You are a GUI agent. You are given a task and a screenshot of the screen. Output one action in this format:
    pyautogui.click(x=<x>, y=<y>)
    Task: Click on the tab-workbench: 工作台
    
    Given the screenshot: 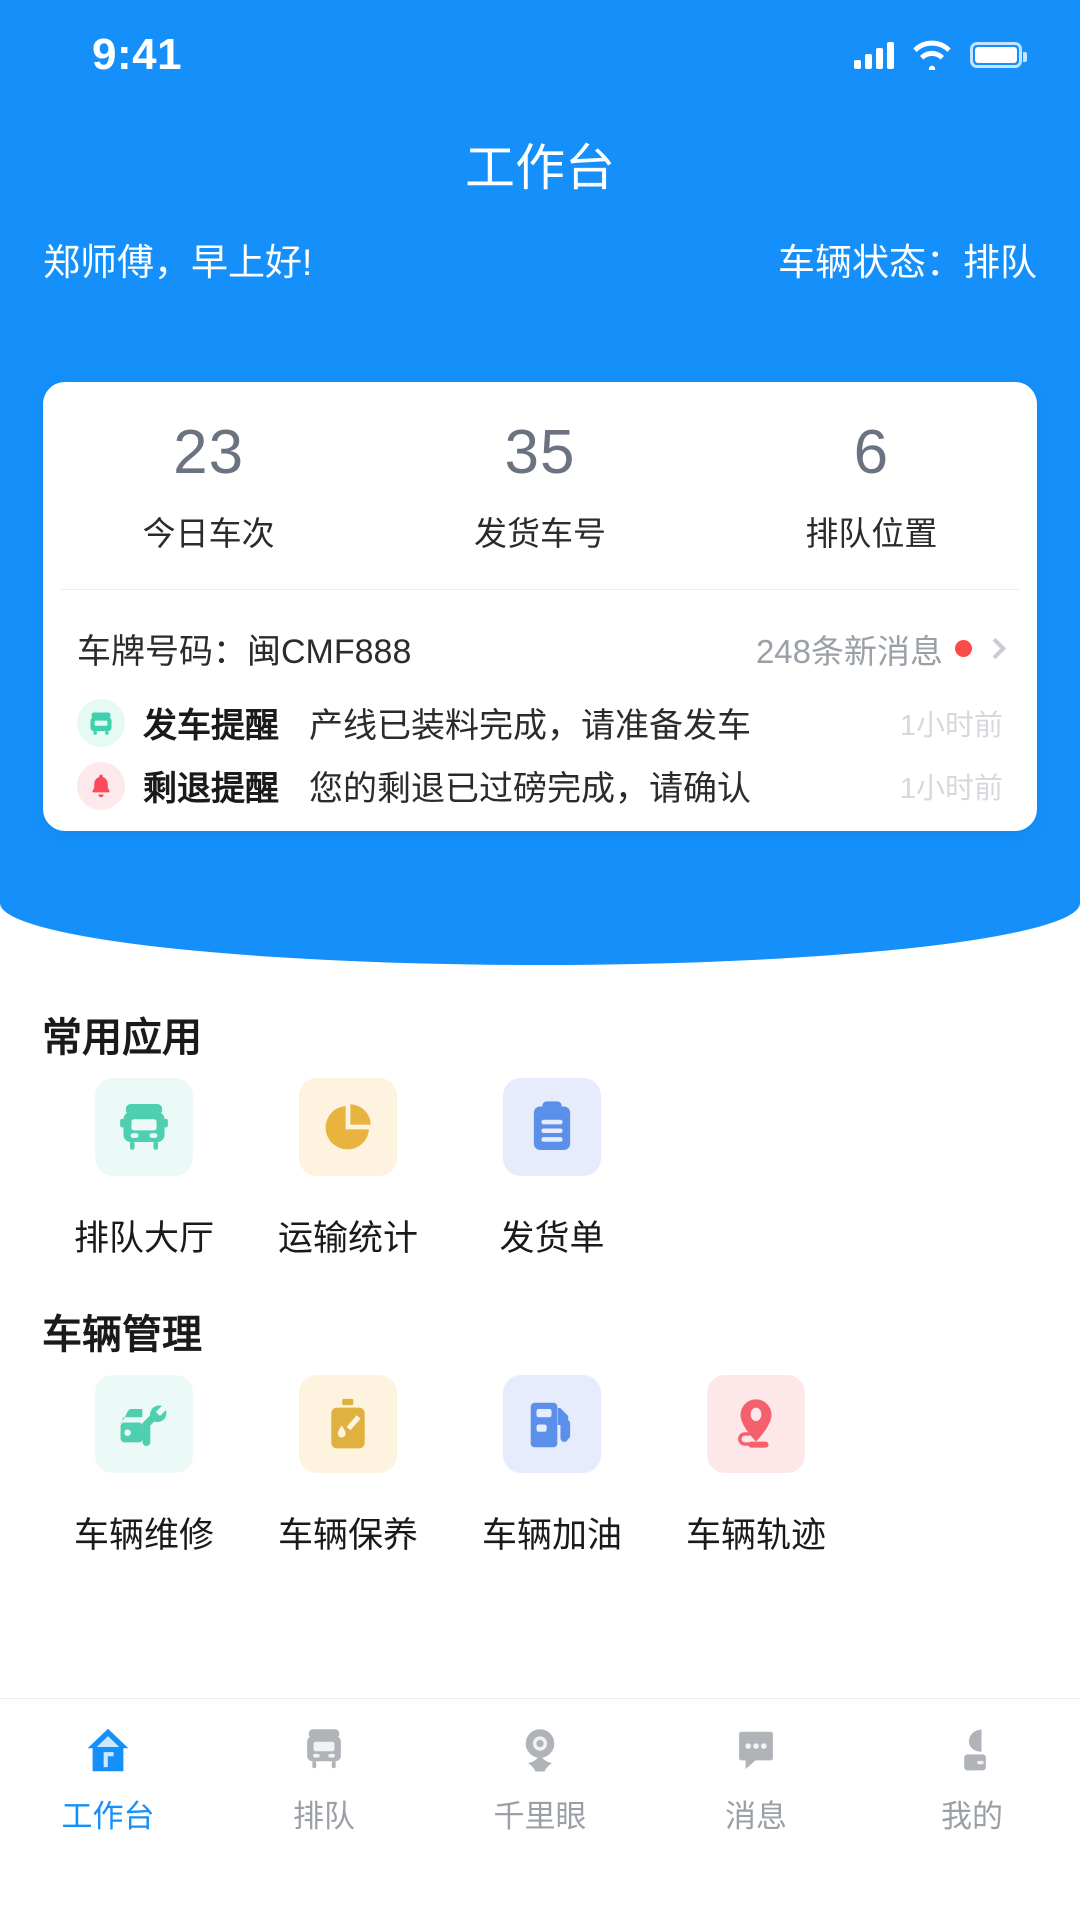 What is the action you would take?
    pyautogui.click(x=108, y=1778)
    